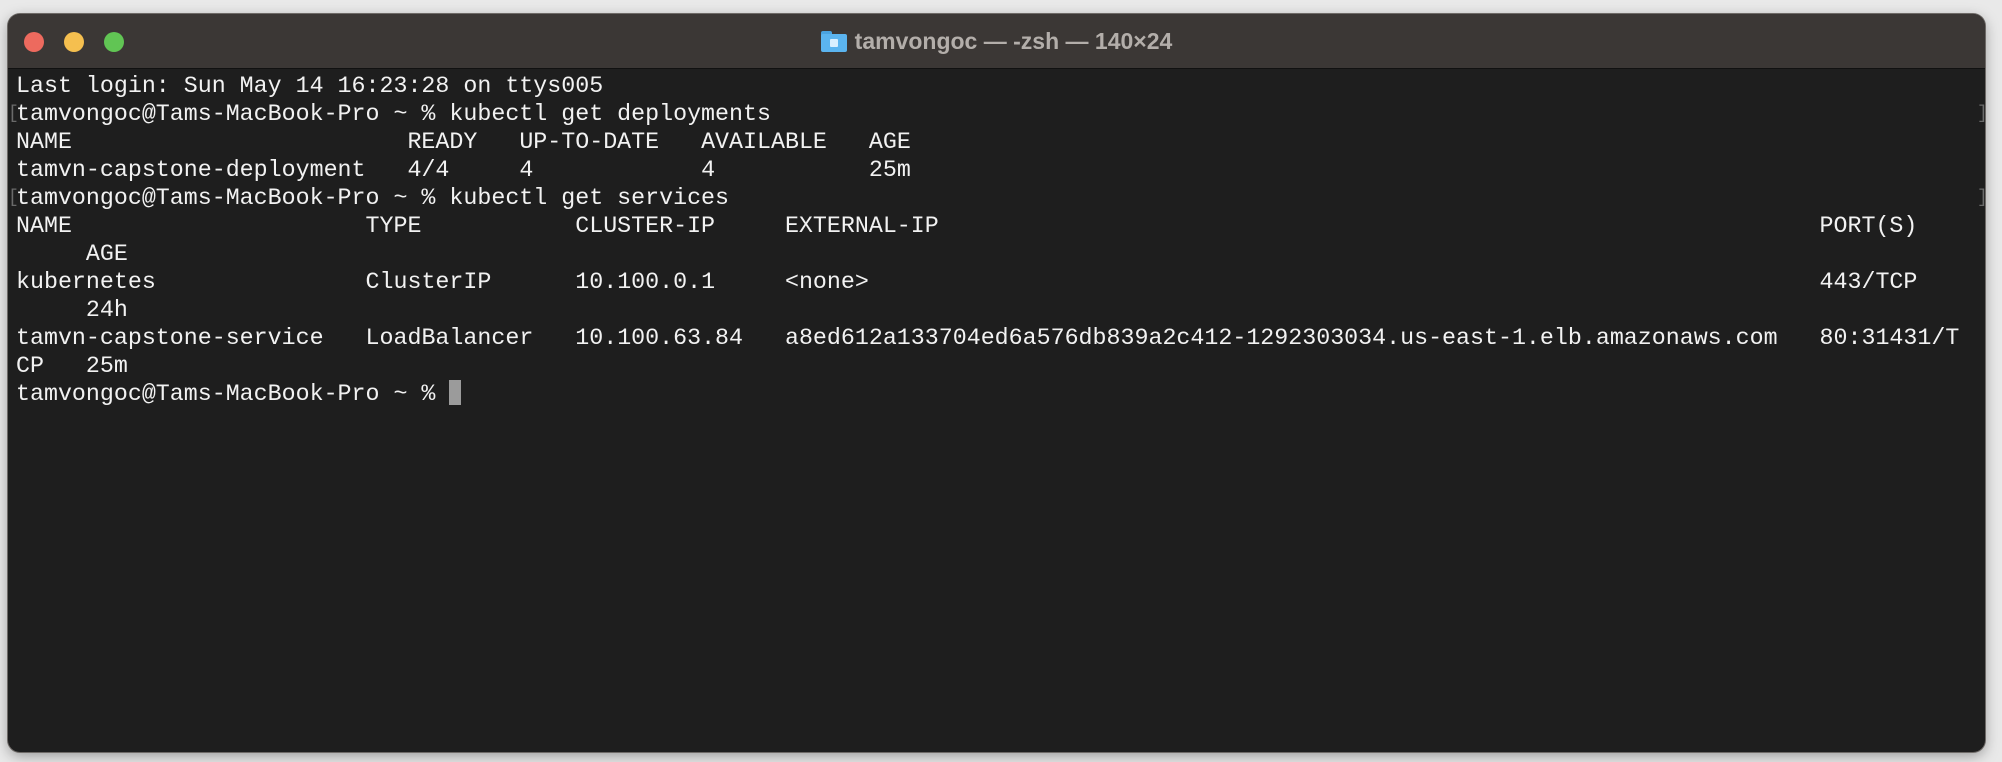 The height and width of the screenshot is (762, 2002). What do you see at coordinates (1013, 40) in the screenshot?
I see `window-title-text: tamvongoc — -zsh — 140×24` at bounding box center [1013, 40].